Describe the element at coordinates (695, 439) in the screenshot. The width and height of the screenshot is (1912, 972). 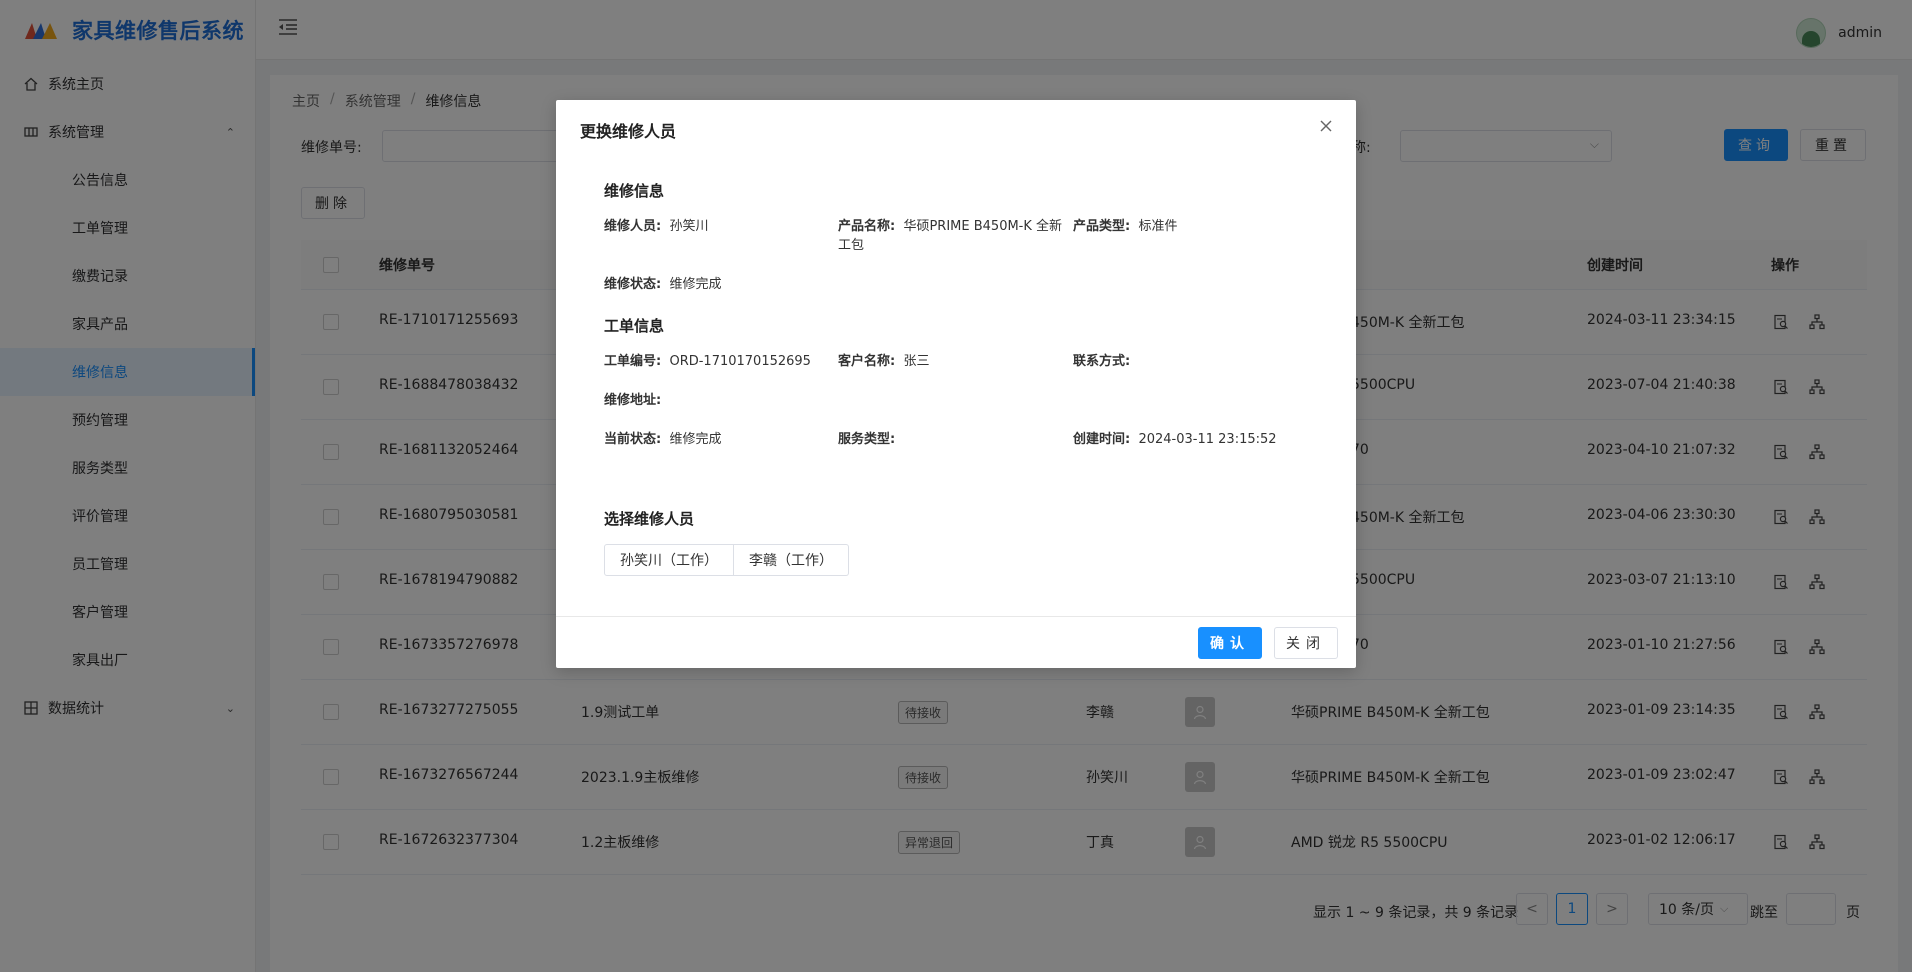
I see `current-status-value: 维修完成` at that location.